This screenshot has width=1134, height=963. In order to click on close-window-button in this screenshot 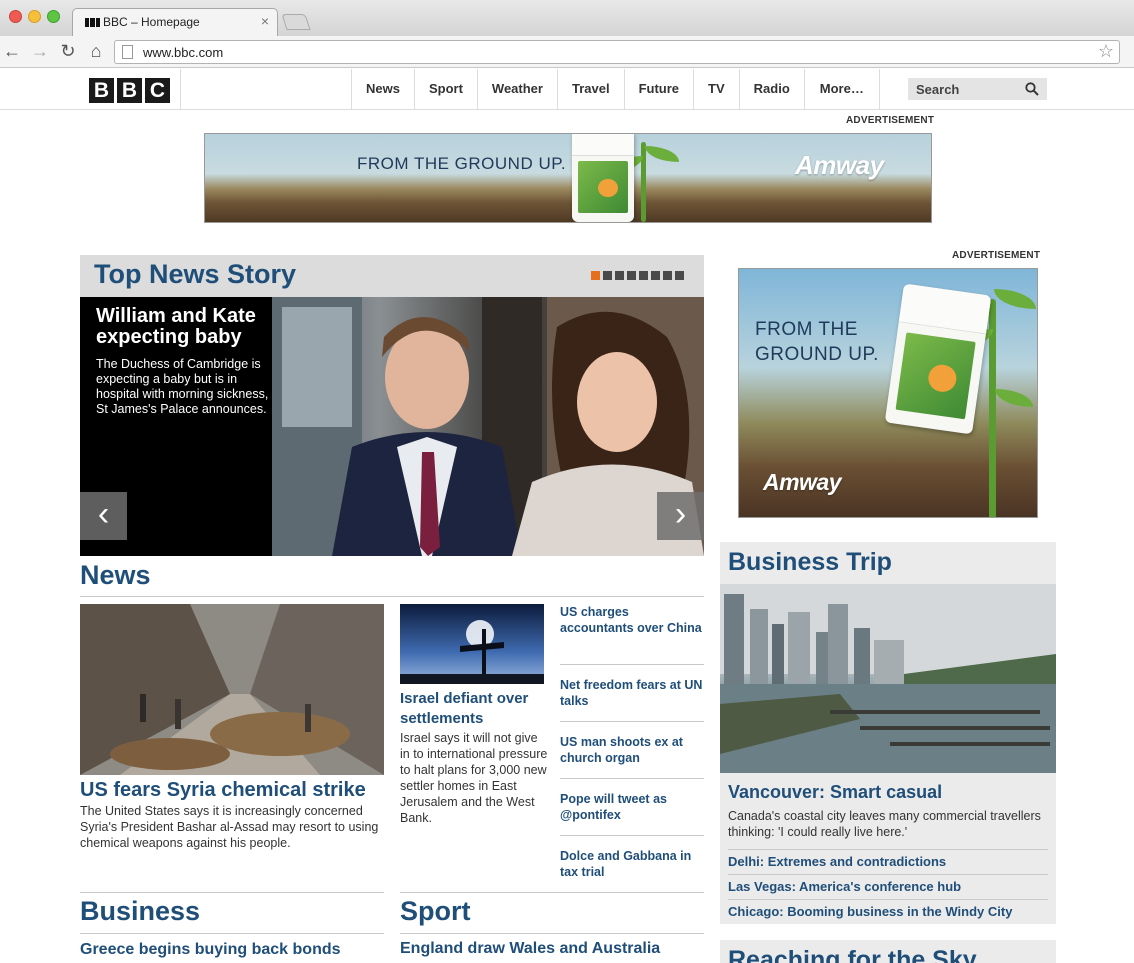, I will do `click(15, 16)`.